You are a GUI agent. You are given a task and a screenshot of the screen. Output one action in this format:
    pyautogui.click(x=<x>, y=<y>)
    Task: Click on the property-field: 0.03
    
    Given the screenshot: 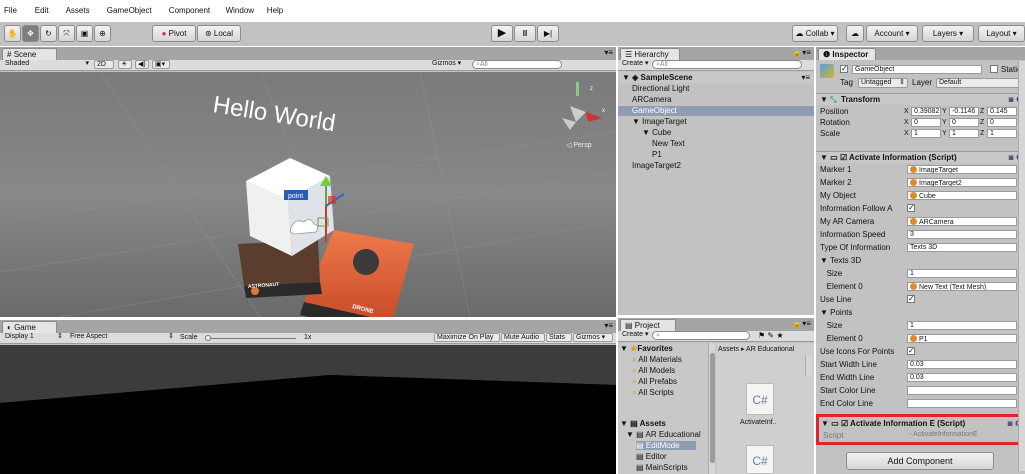 What is the action you would take?
    pyautogui.click(x=962, y=364)
    